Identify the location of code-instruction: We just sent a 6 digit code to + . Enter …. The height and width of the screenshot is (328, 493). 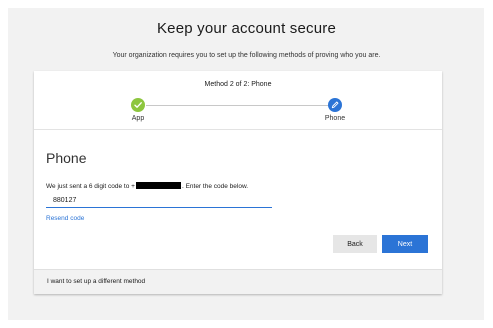
(147, 186).